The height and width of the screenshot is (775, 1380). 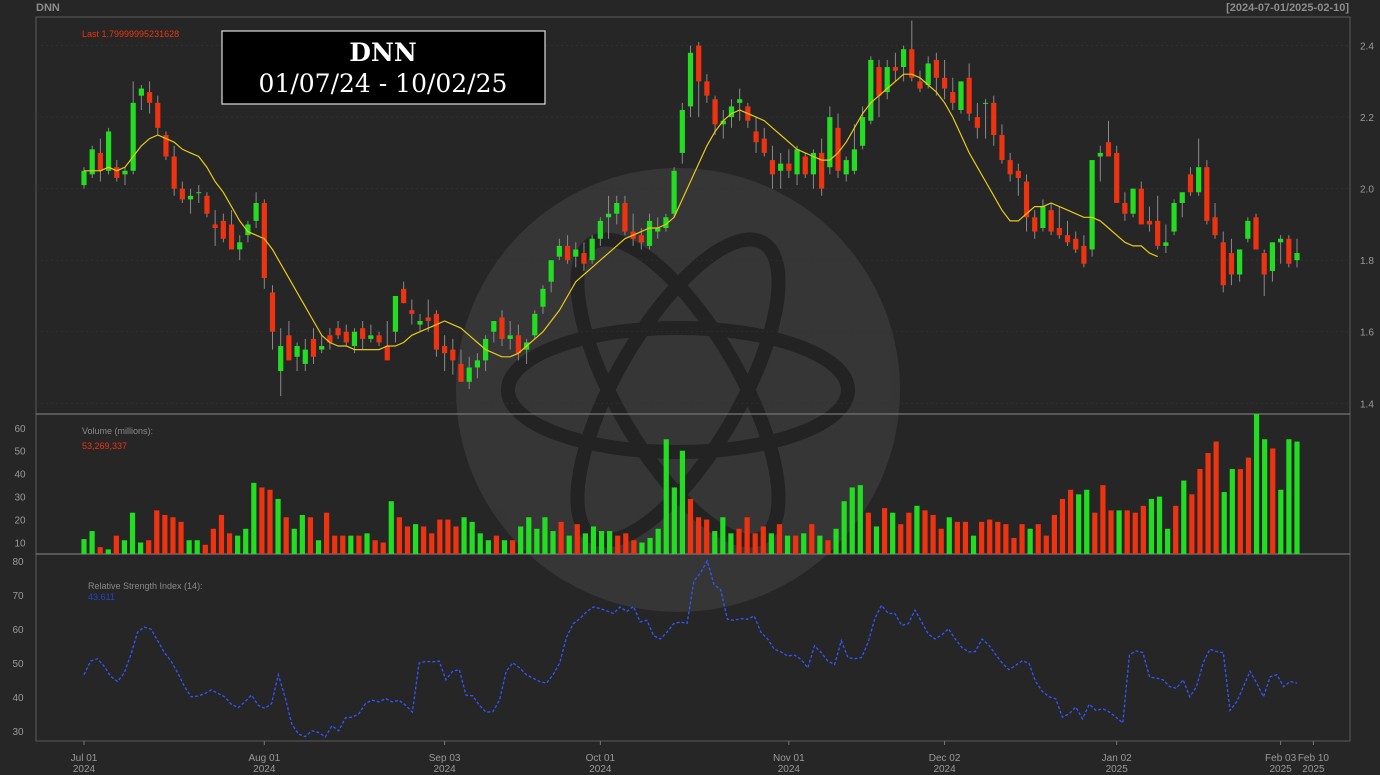 I want to click on rsi-label: Relative Strength Index (14):, so click(x=145, y=586).